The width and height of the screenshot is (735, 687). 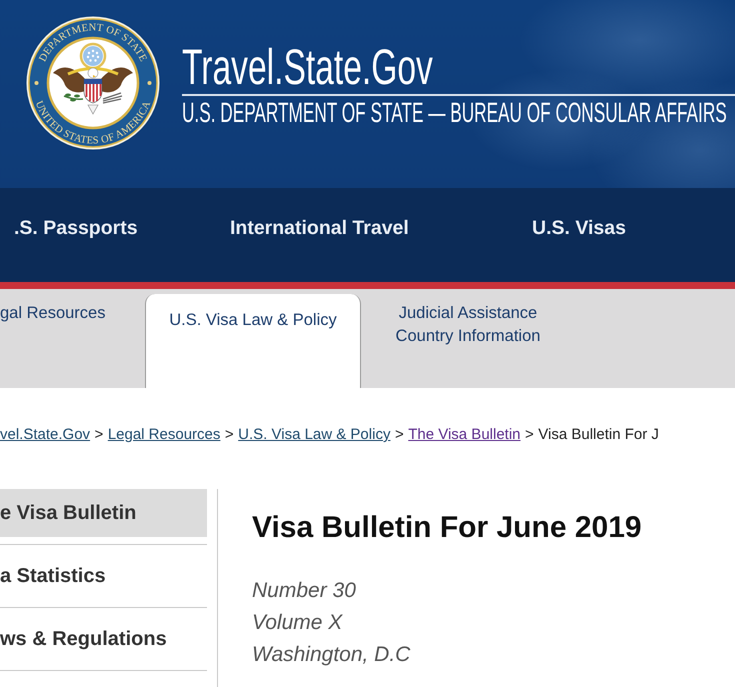 What do you see at coordinates (579, 228) in the screenshot?
I see `nav-link: U.S. Visas` at bounding box center [579, 228].